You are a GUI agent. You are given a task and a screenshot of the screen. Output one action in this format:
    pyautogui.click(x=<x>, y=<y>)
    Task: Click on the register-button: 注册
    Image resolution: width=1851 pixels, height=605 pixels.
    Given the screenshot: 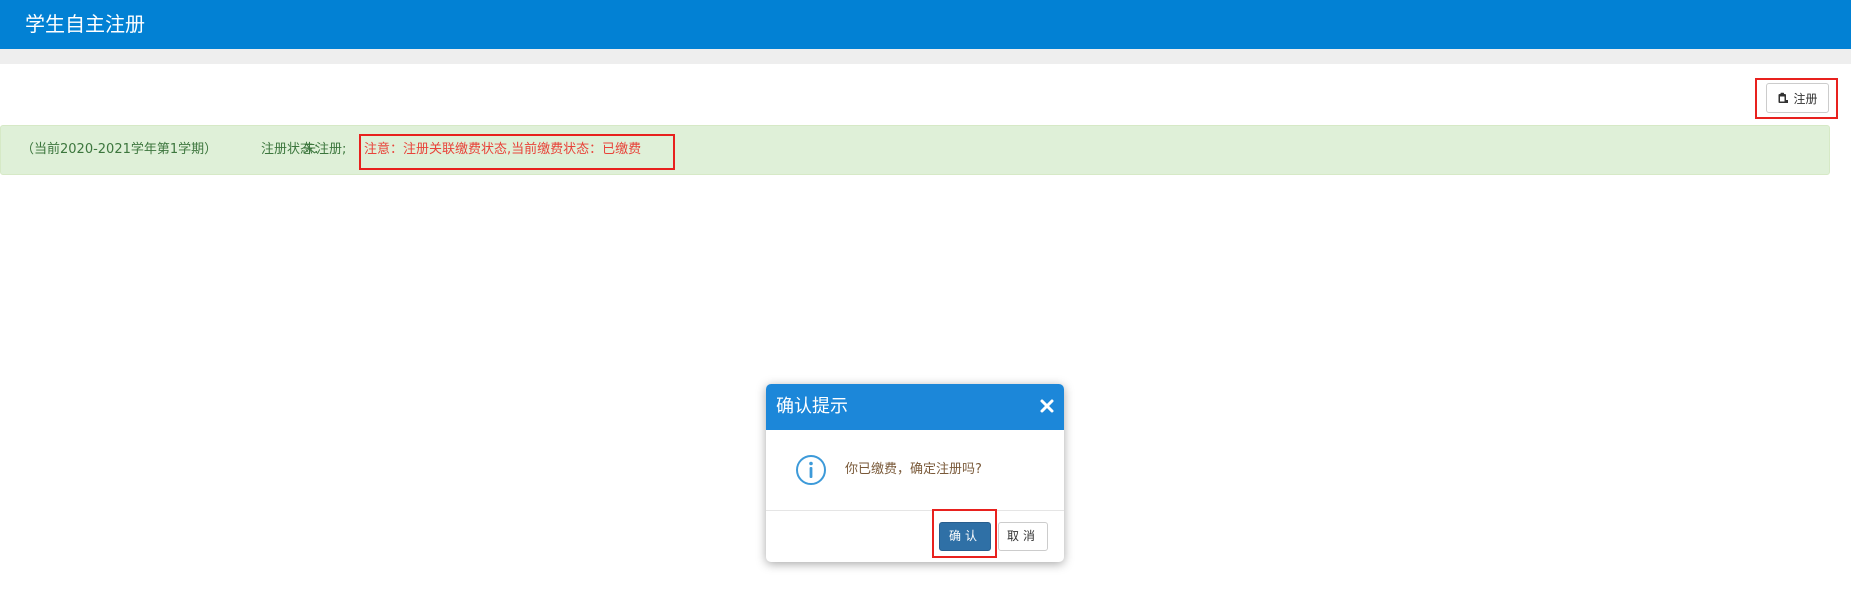 What is the action you would take?
    pyautogui.click(x=1797, y=98)
    